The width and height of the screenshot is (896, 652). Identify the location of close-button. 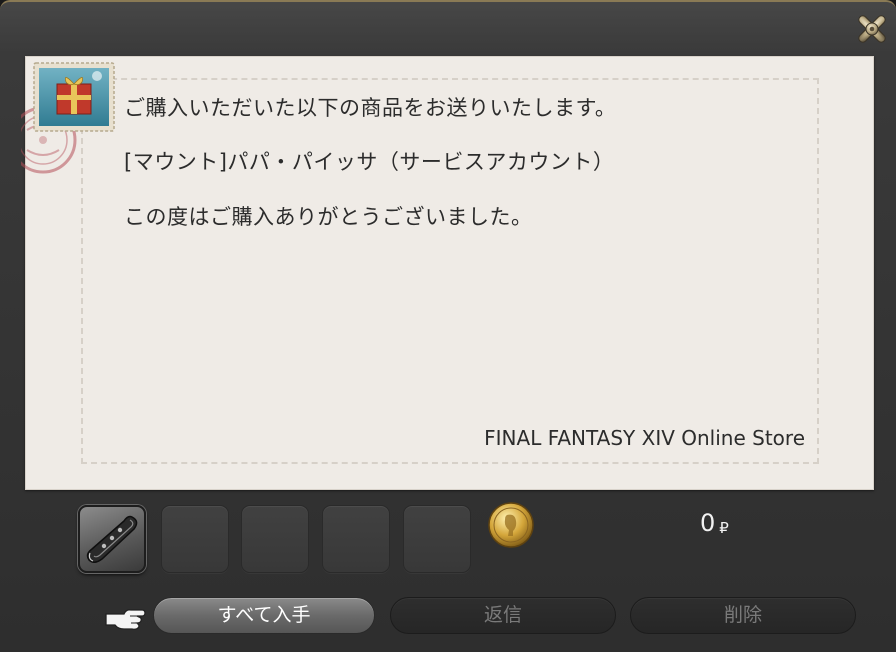
(872, 28).